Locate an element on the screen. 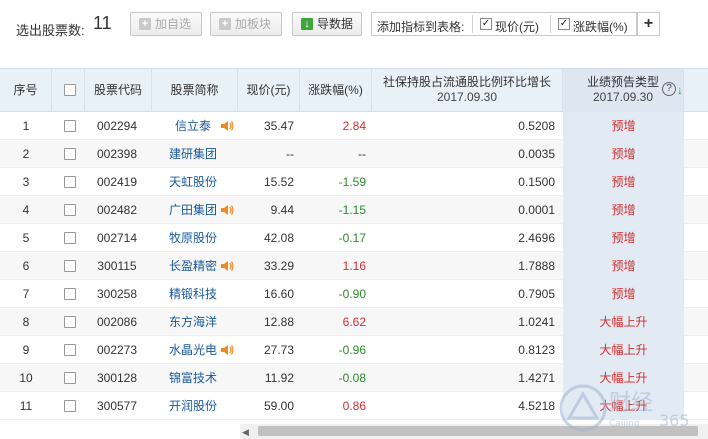 The height and width of the screenshot is (439, 708). row-change: -- is located at coordinates (362, 154).